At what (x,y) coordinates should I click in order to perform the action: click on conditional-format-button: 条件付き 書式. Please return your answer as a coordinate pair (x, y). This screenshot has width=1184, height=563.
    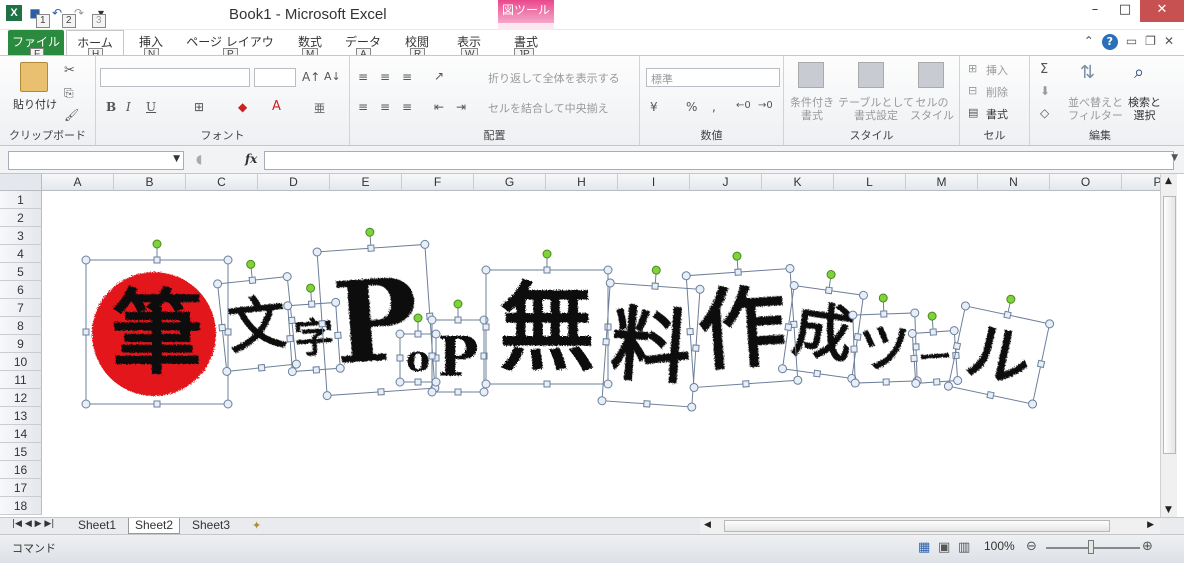
    Looking at the image, I should click on (812, 109).